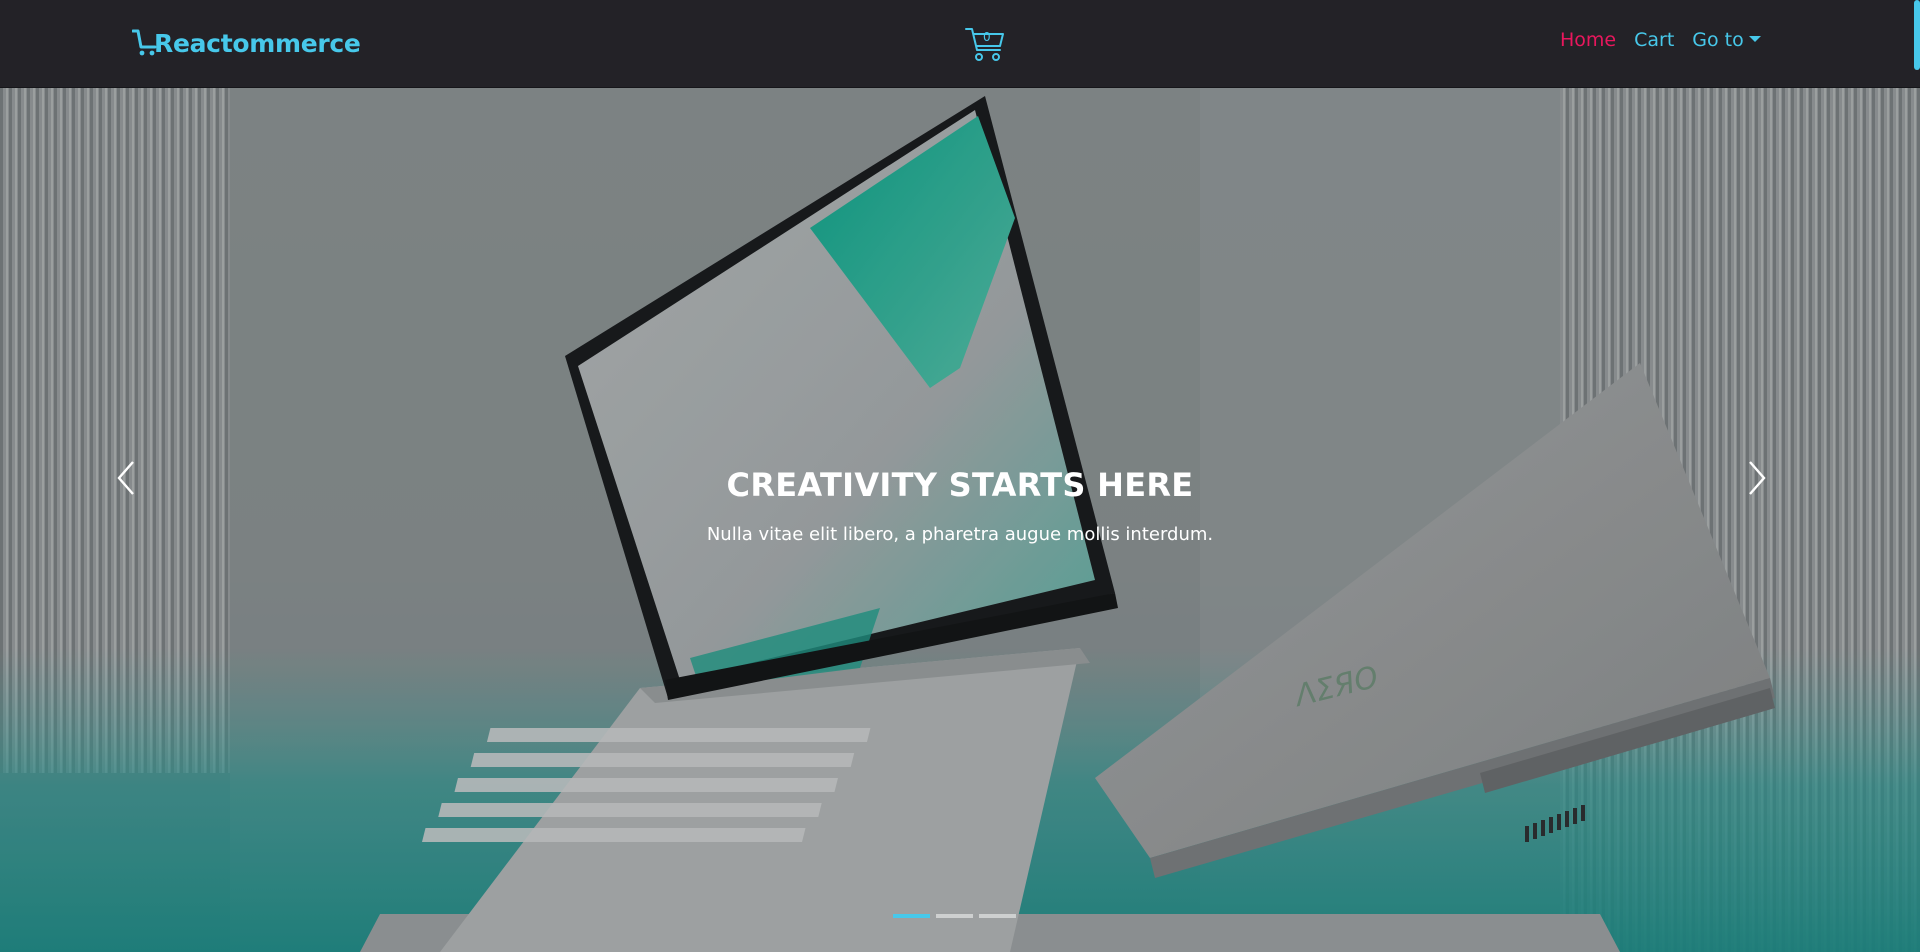 Image resolution: width=1920 pixels, height=952 pixels. Describe the element at coordinates (1770, 488) in the screenshot. I see `carousel-next-button` at that location.